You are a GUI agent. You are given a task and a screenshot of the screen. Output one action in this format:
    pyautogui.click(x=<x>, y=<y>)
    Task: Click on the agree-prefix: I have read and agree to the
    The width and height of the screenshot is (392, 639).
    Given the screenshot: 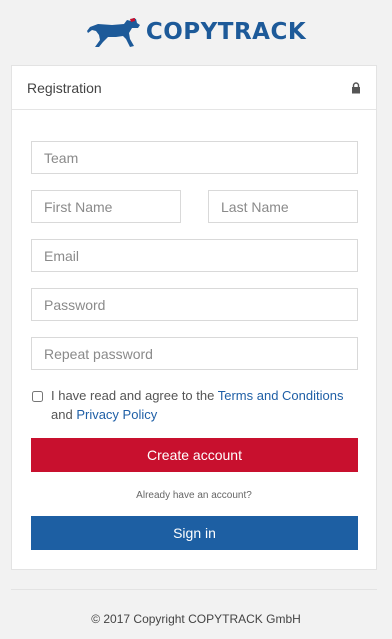 What is the action you would take?
    pyautogui.click(x=134, y=395)
    